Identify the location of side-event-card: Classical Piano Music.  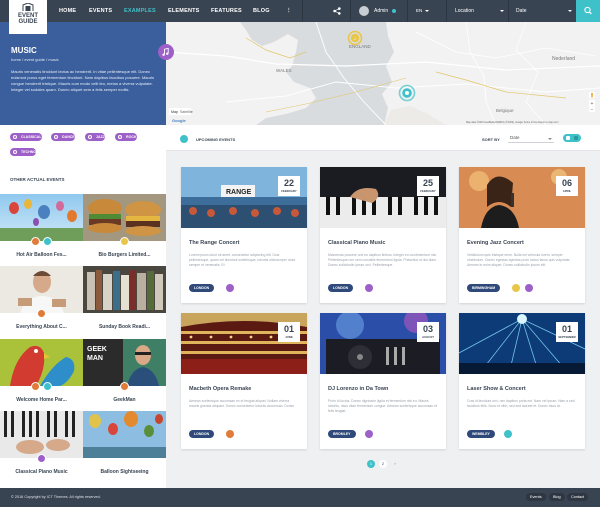
(41, 446).